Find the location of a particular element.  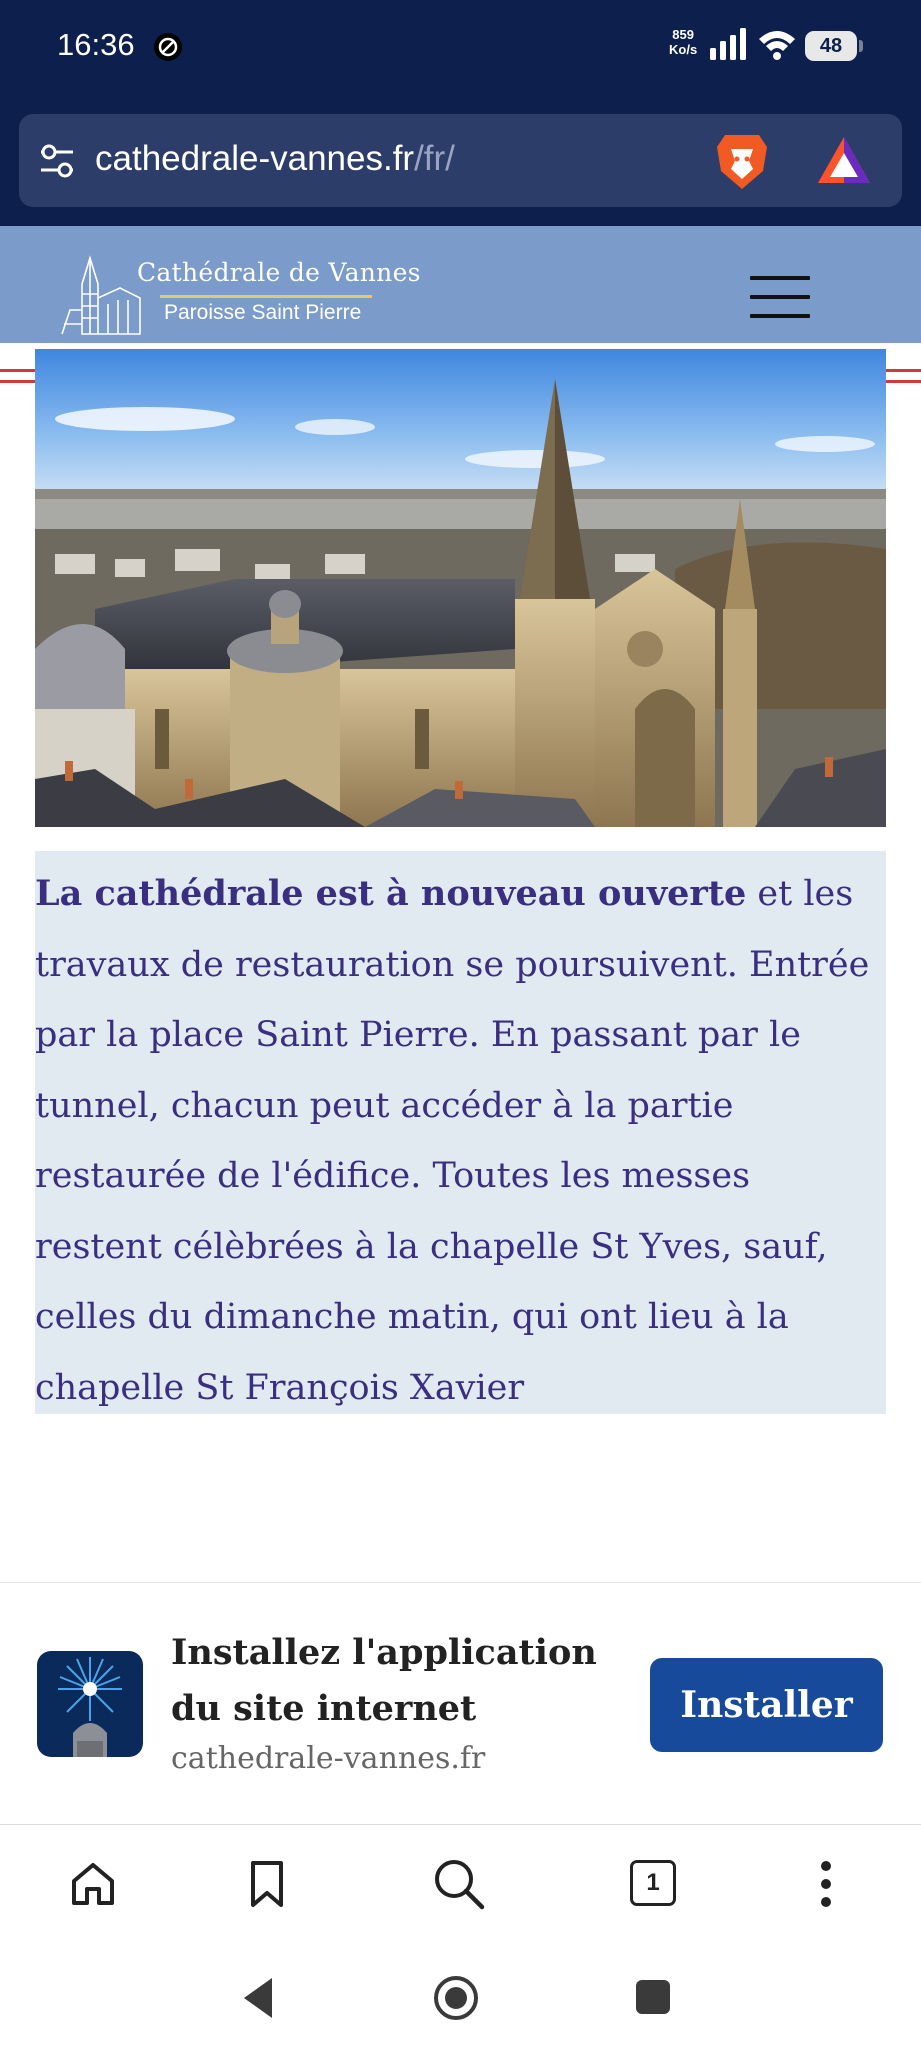

url-text: cathedrale-vannes.fr/fr/ is located at coordinates (275, 159).